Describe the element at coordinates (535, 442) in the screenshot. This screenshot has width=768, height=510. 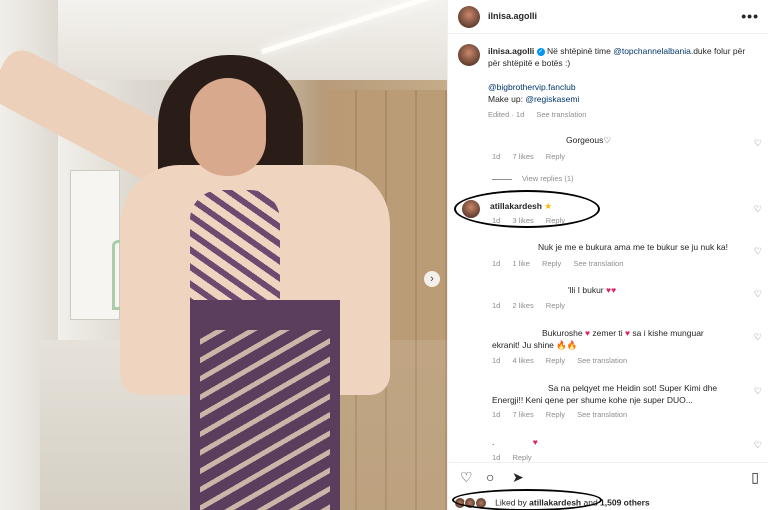
I see `red-heart-icon: ♥` at that location.